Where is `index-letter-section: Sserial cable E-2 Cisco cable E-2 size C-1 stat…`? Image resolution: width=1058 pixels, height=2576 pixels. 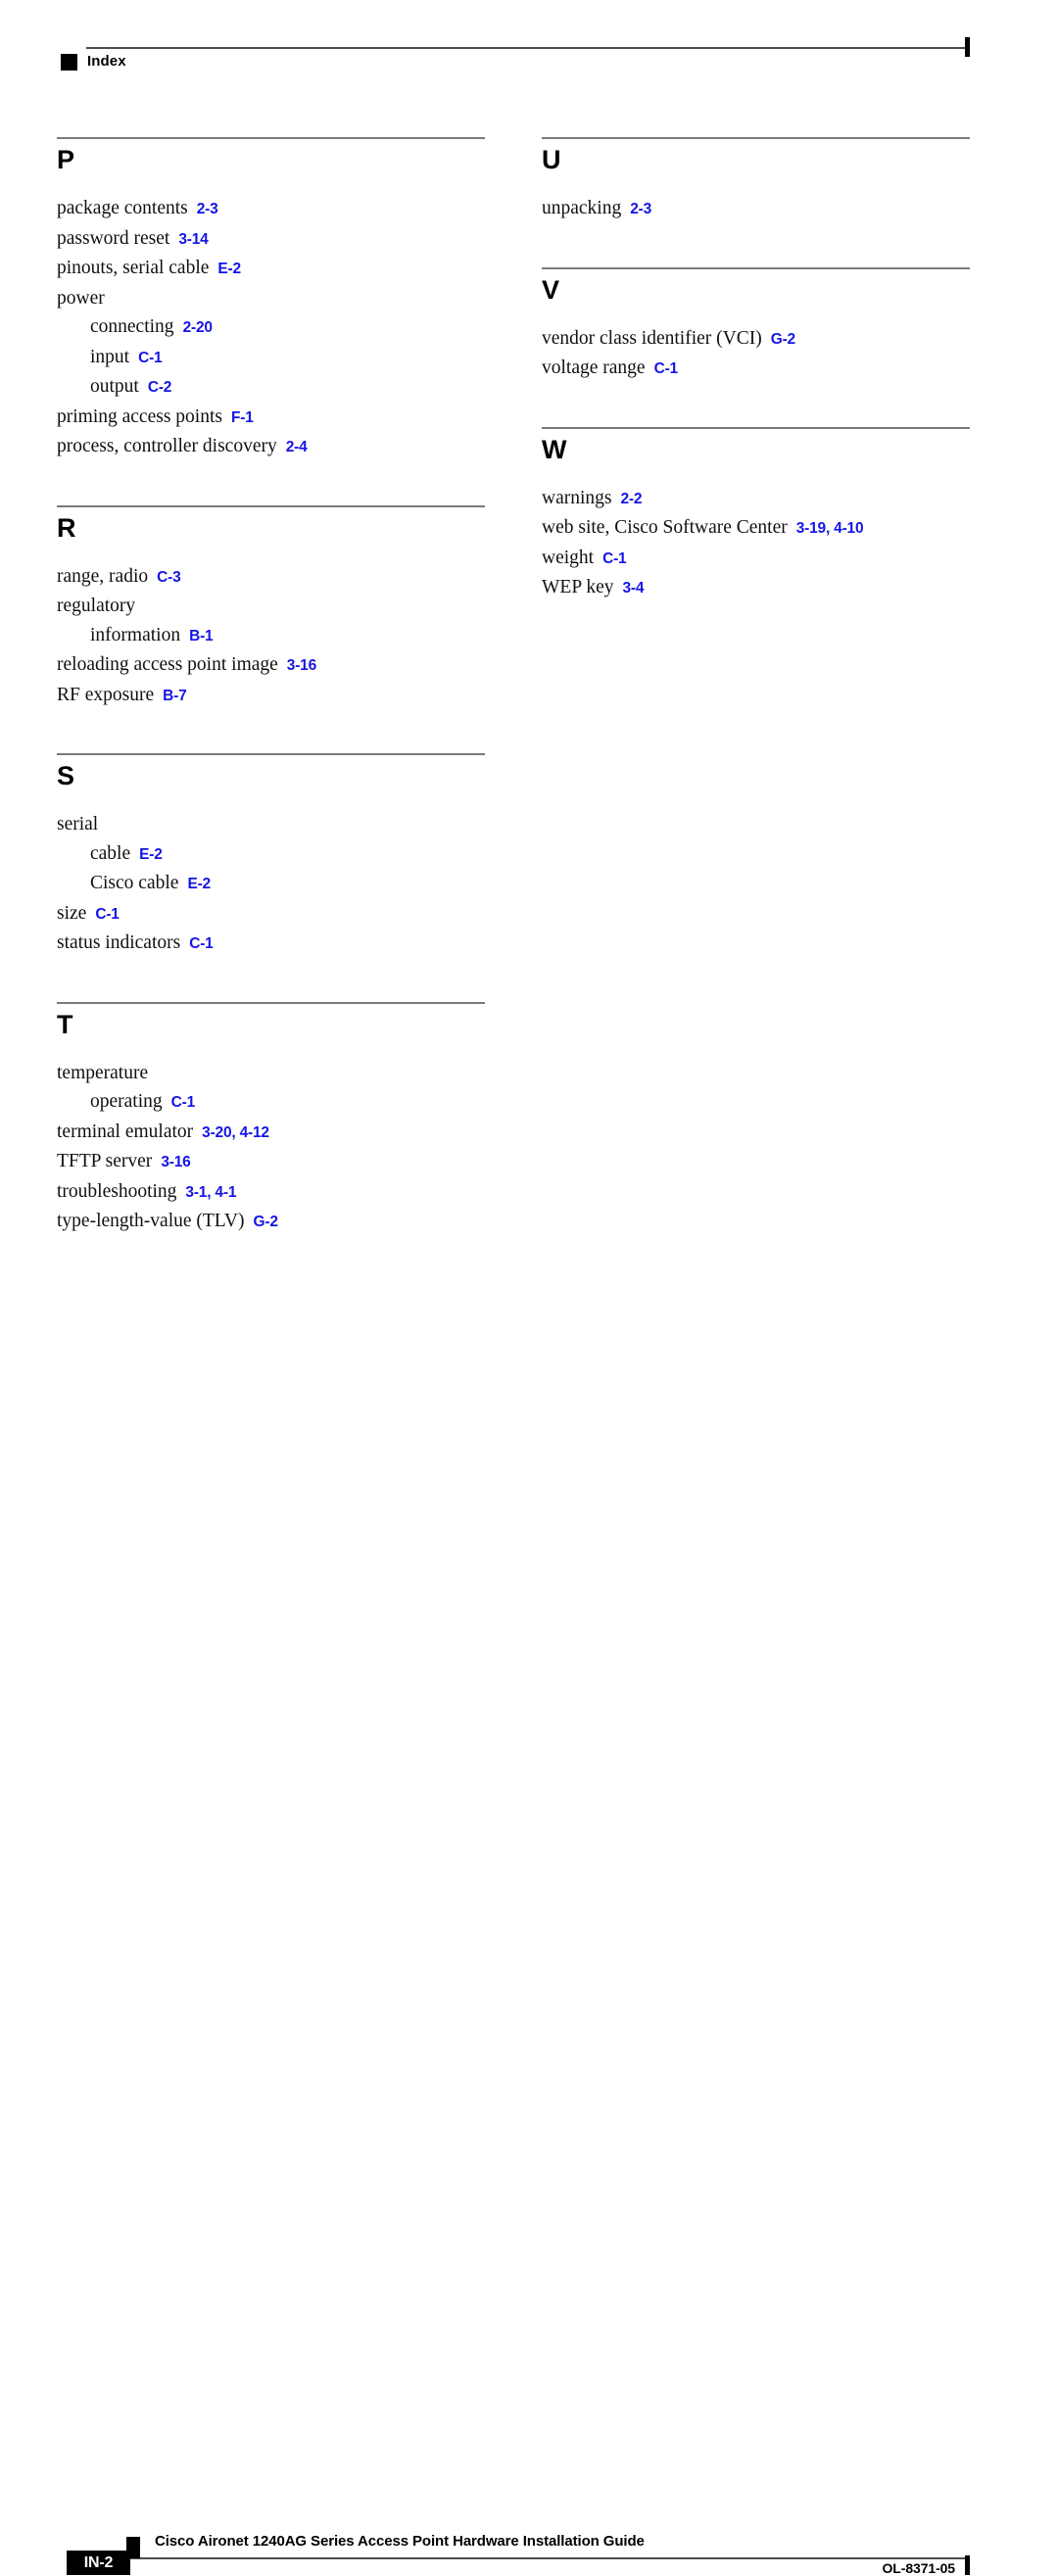
index-letter-section: Sserial cable E-2 Cisco cable E-2 size C-1 stat… is located at coordinates (272, 856).